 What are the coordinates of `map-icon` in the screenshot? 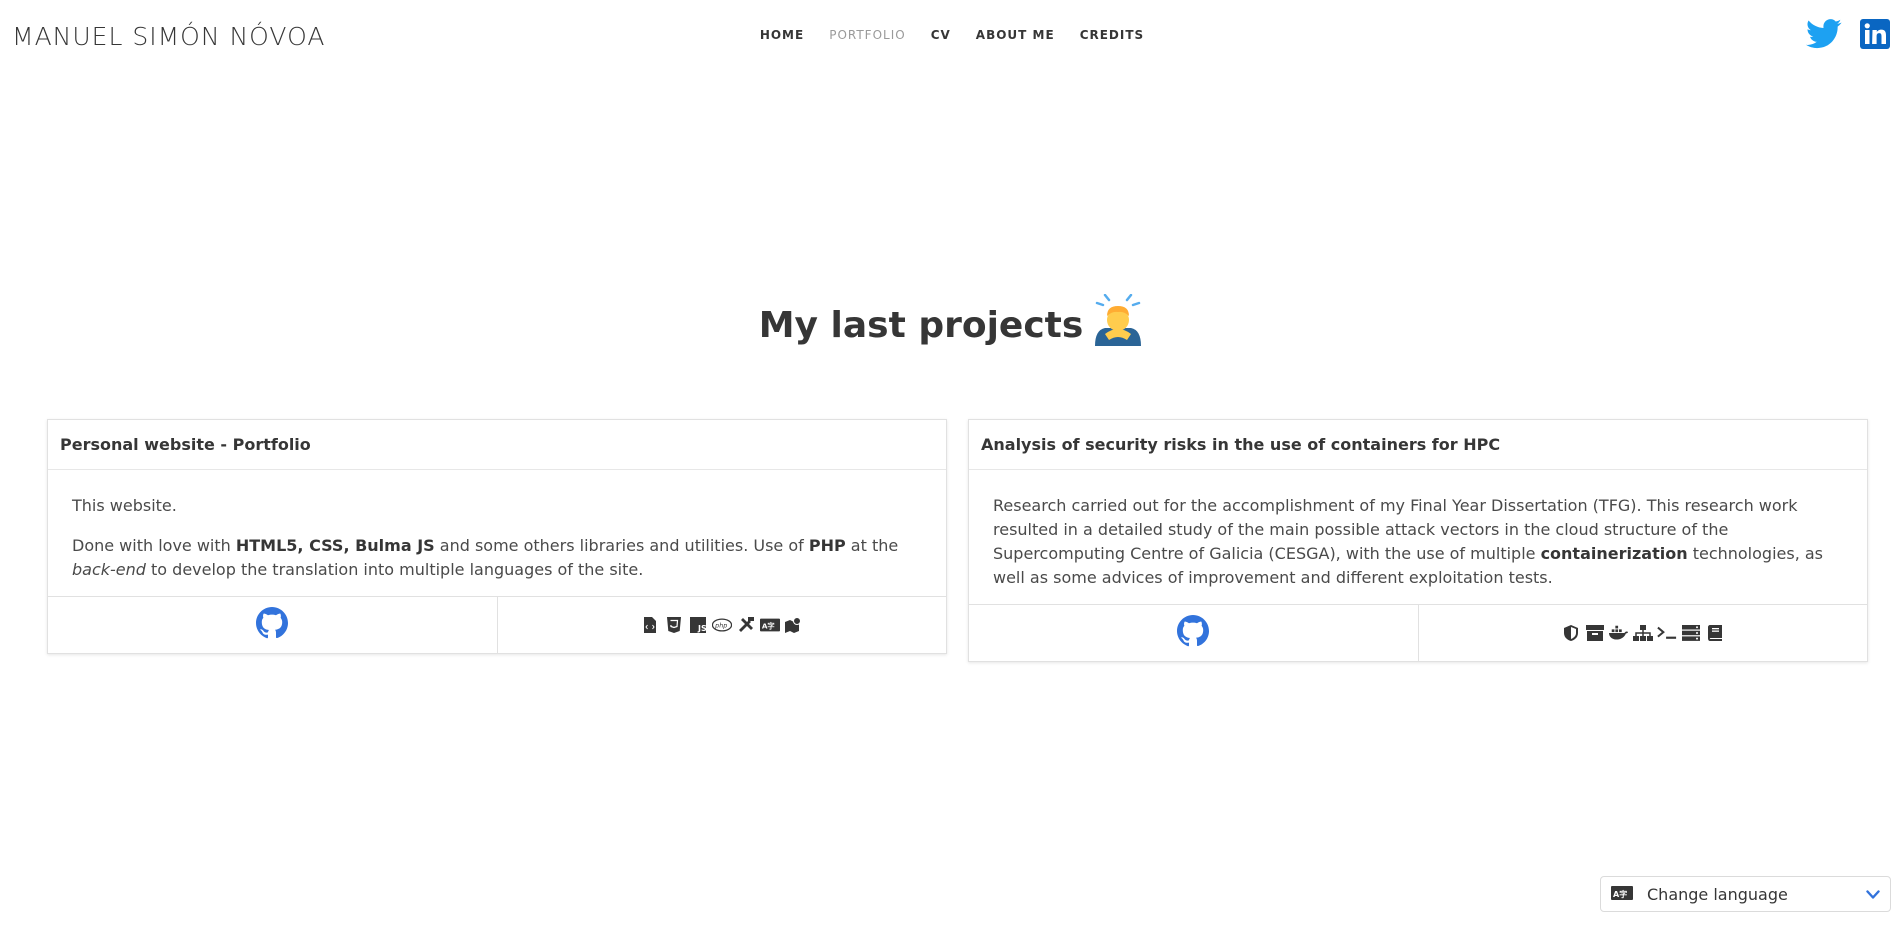 It's located at (794, 625).